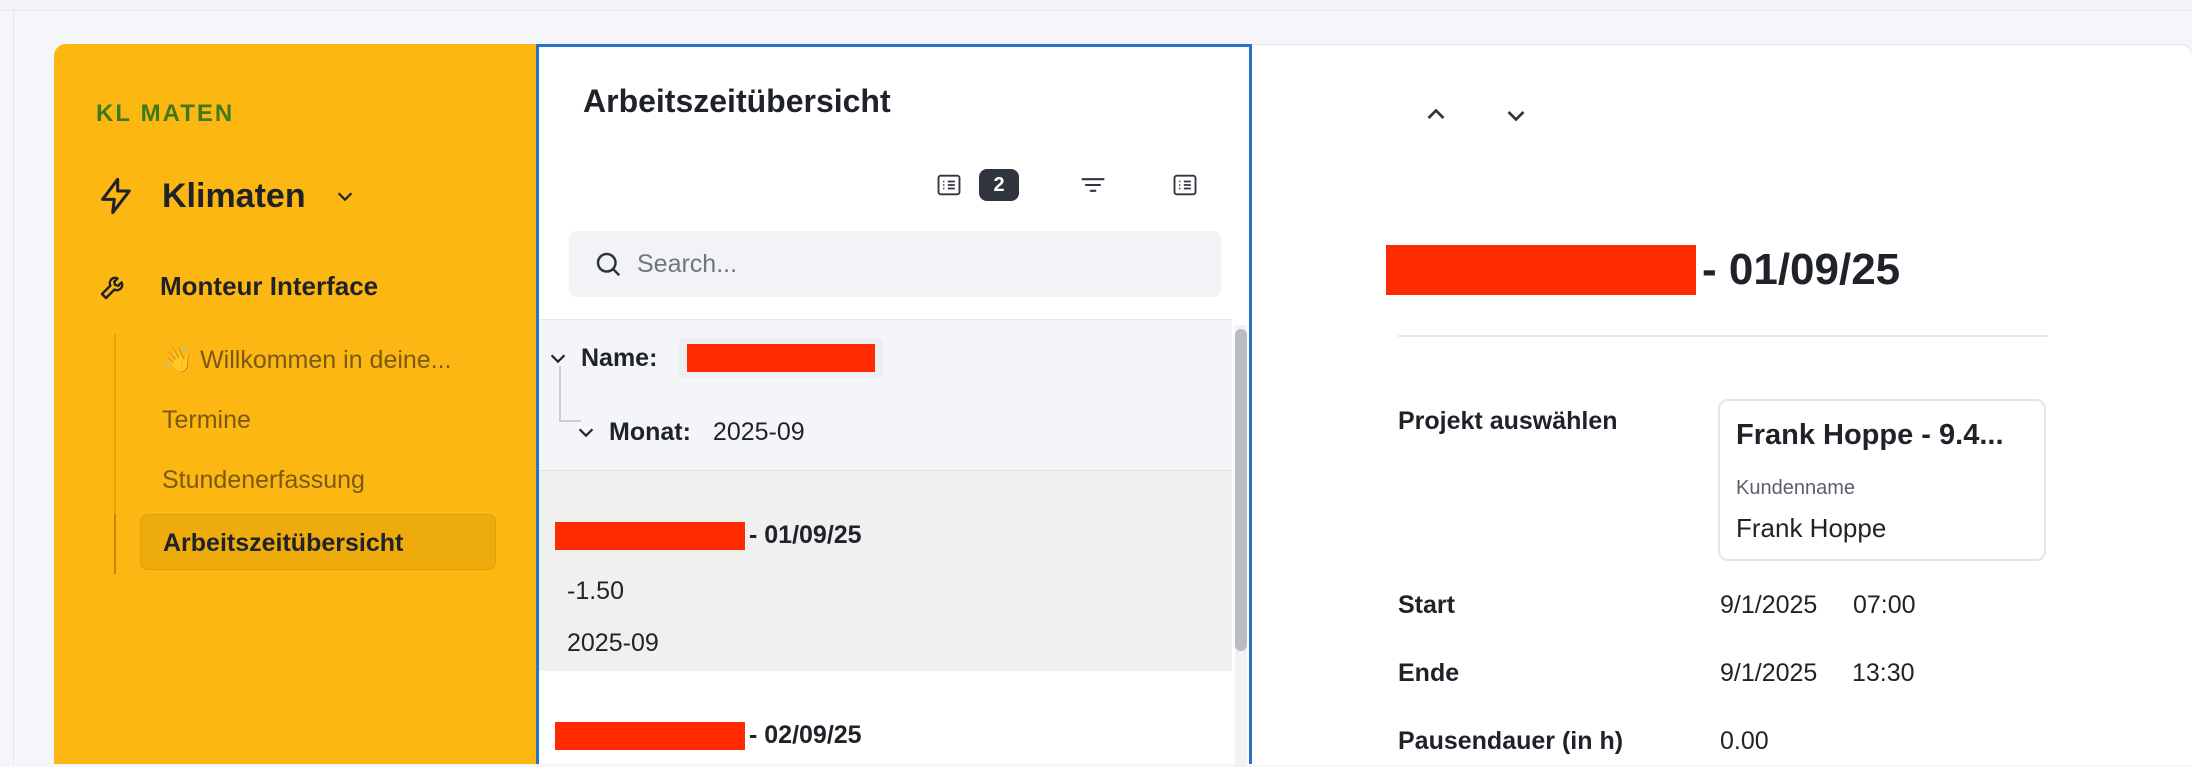  What do you see at coordinates (999, 185) in the screenshot?
I see `group-count-badge: 2` at bounding box center [999, 185].